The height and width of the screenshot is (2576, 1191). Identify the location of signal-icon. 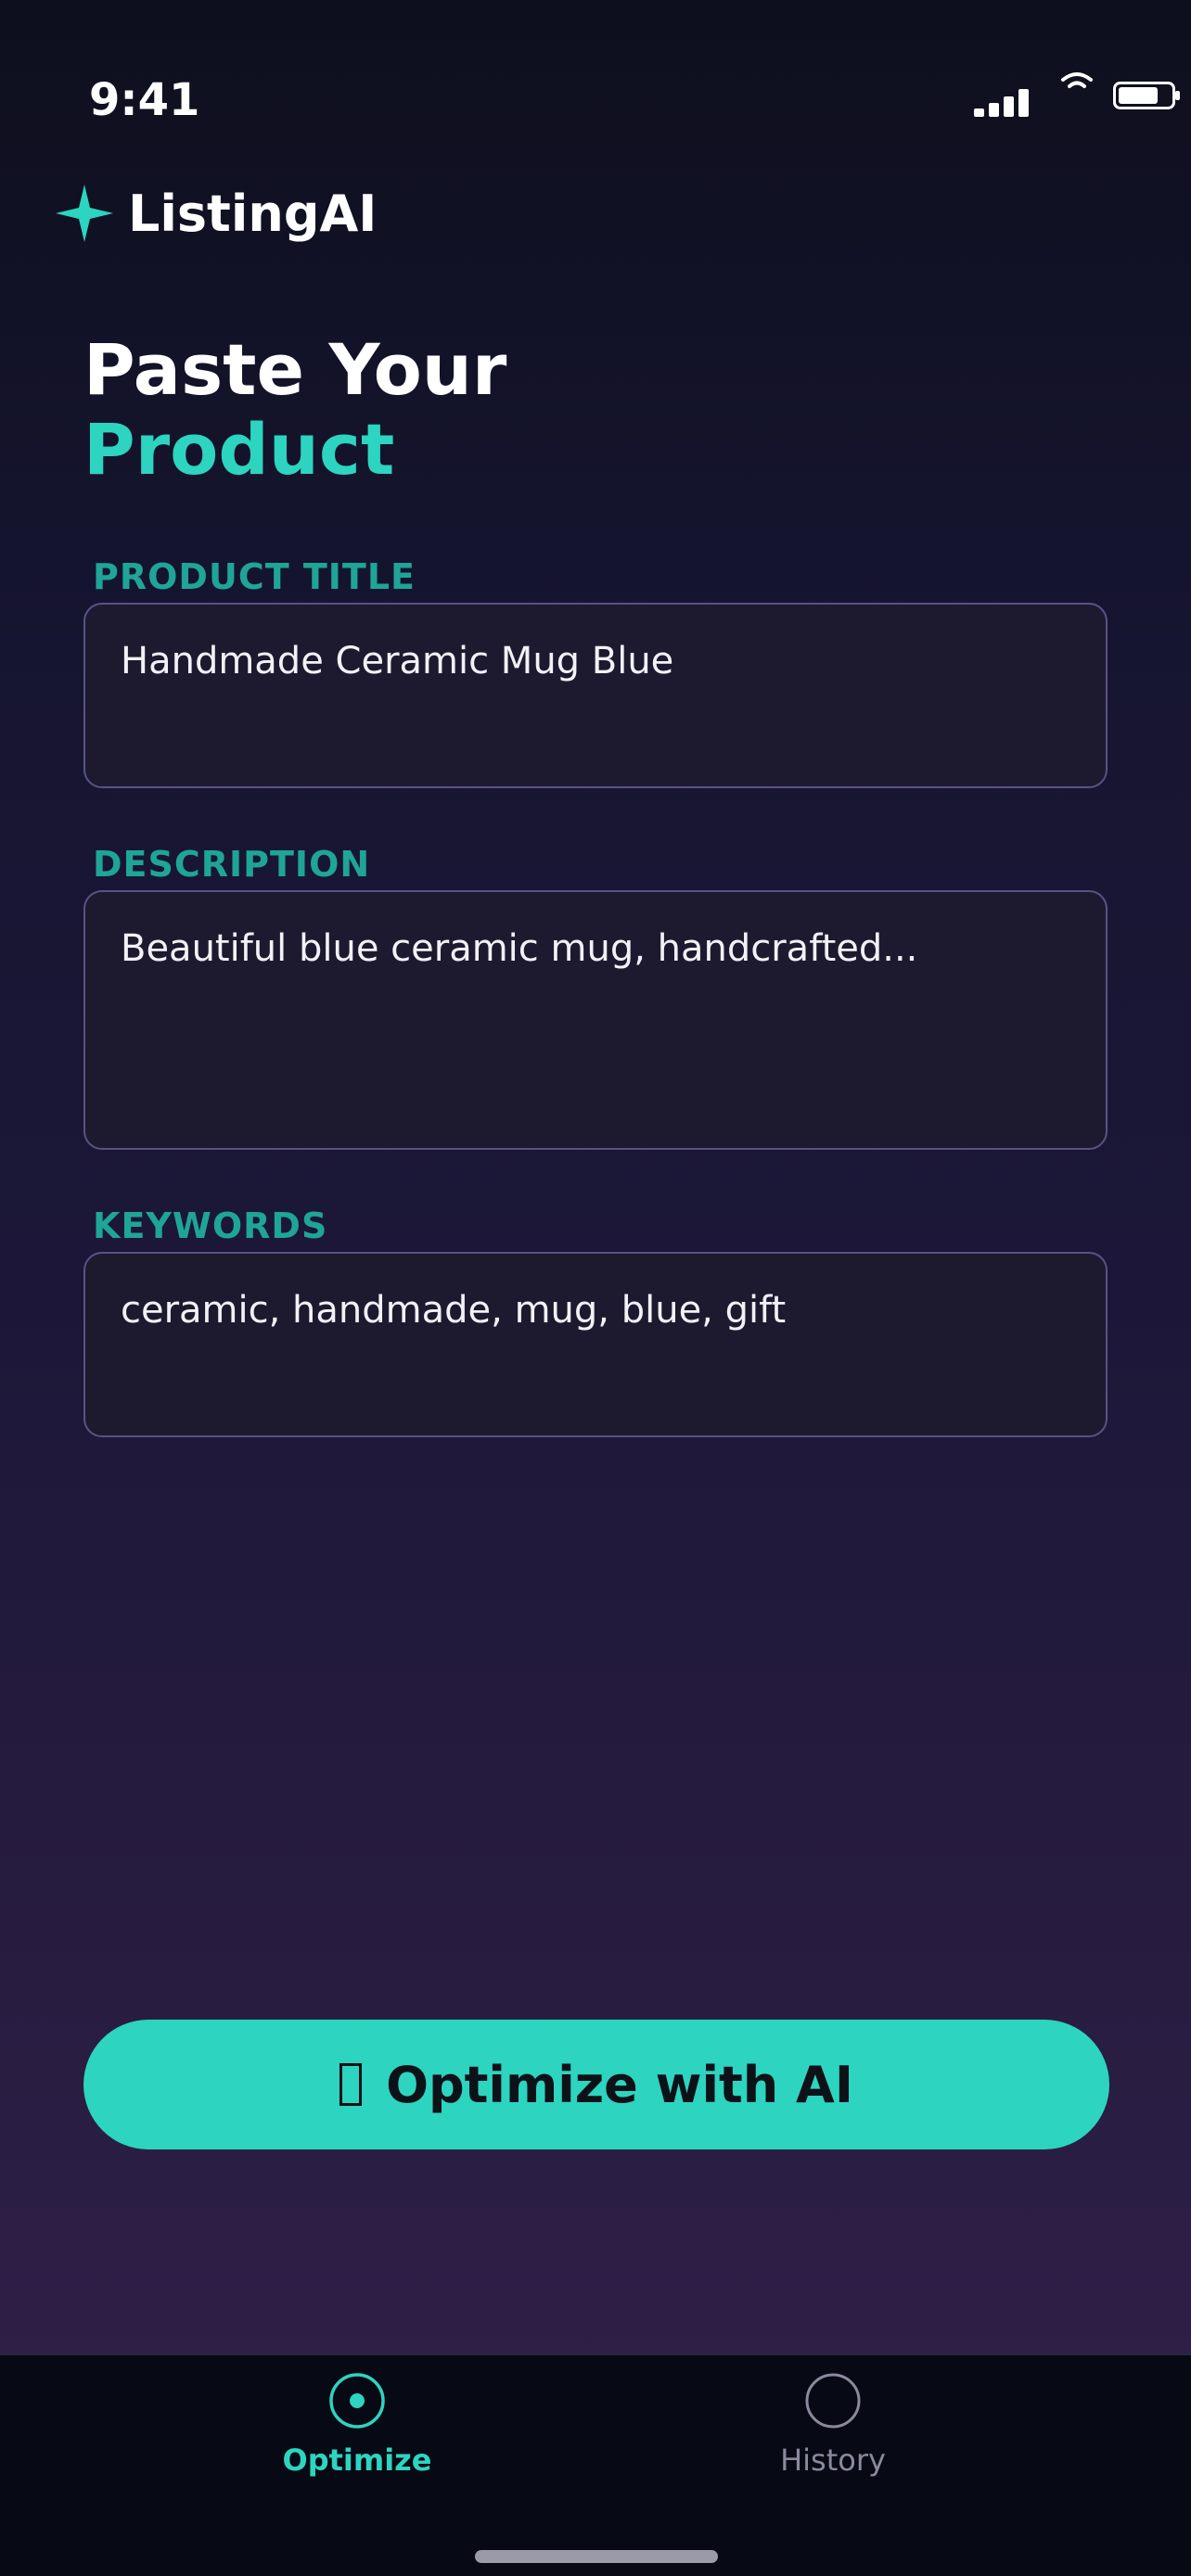
(1002, 103).